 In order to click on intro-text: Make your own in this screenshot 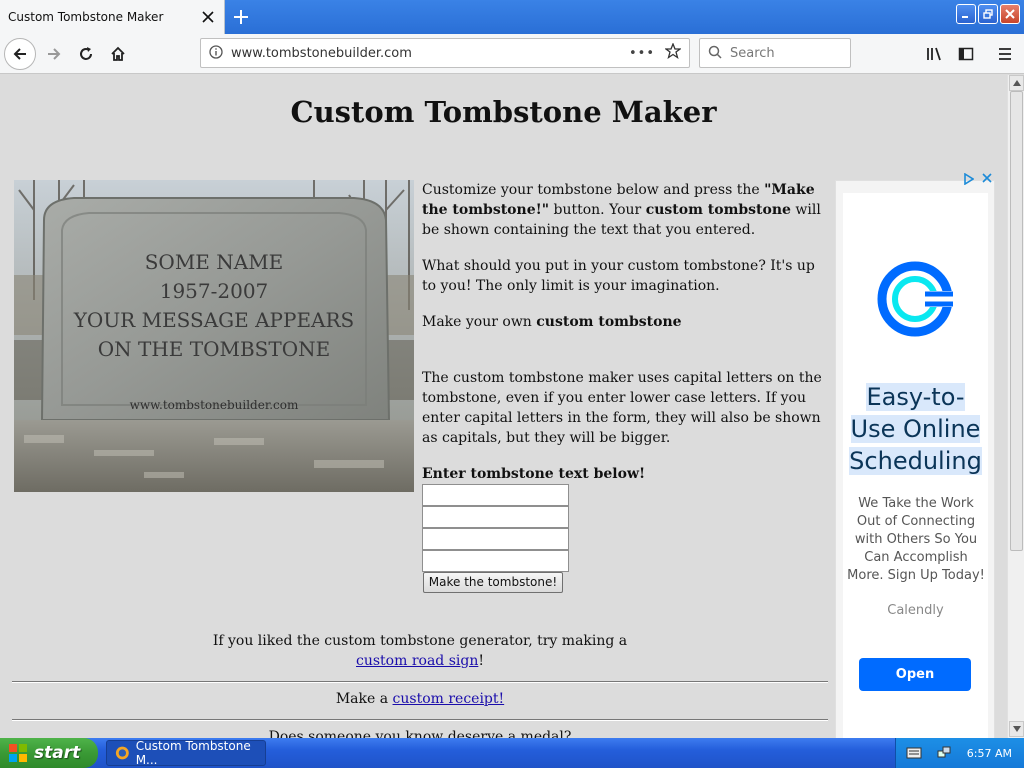, I will do `click(479, 322)`.